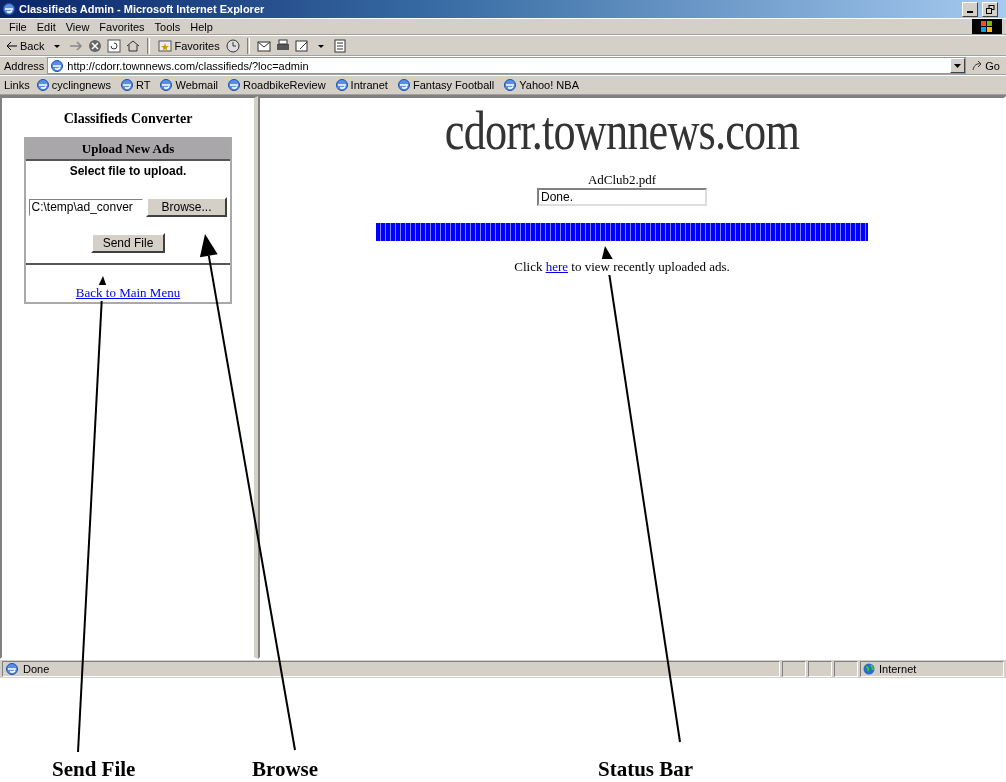 The width and height of the screenshot is (1006, 782). I want to click on menu-item: Favorites, so click(122, 26).